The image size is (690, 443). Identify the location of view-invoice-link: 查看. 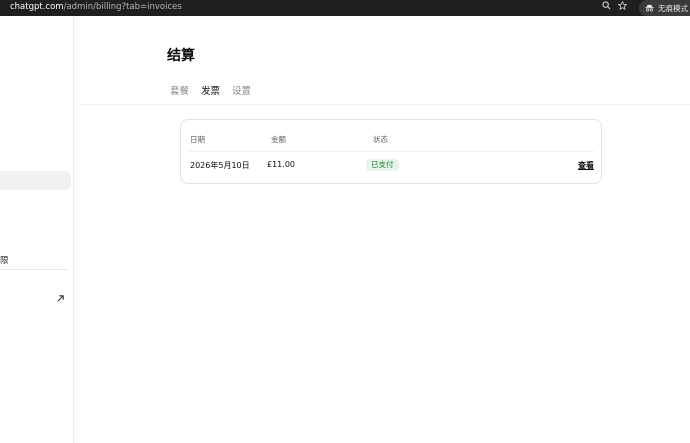
(586, 165).